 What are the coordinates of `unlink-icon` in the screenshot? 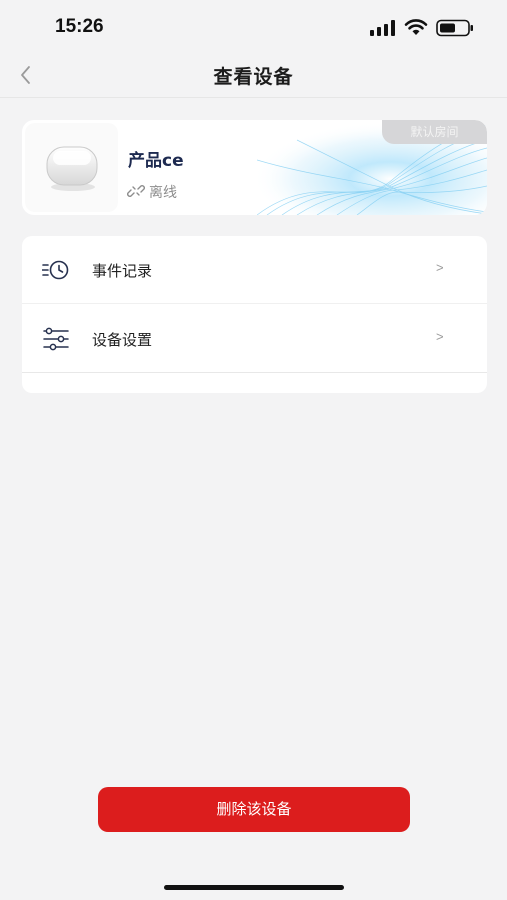 It's located at (136, 191).